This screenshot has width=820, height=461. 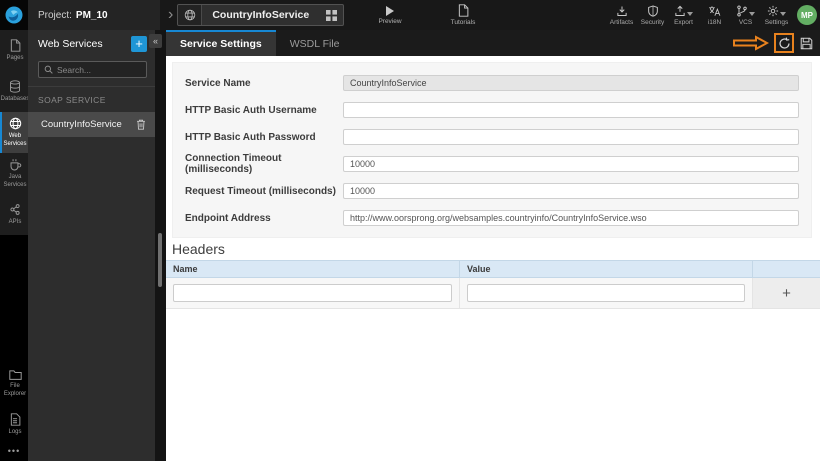 What do you see at coordinates (141, 124) in the screenshot?
I see `trash-icon` at bounding box center [141, 124].